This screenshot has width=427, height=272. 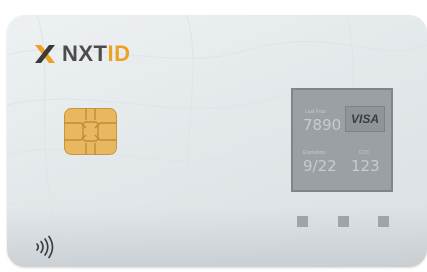 What do you see at coordinates (365, 119) in the screenshot?
I see `visa-logo: VISA` at bounding box center [365, 119].